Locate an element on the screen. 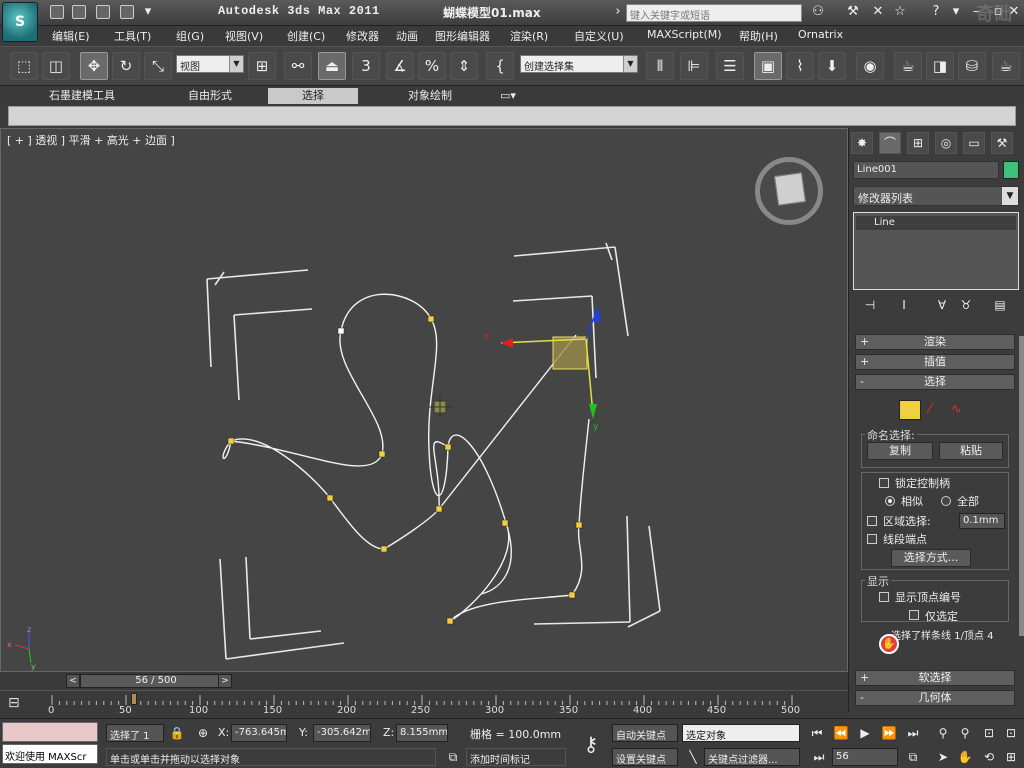 This screenshot has width=1024, height=768. utilities-panel-icon: ⚒ is located at coordinates (1002, 143).